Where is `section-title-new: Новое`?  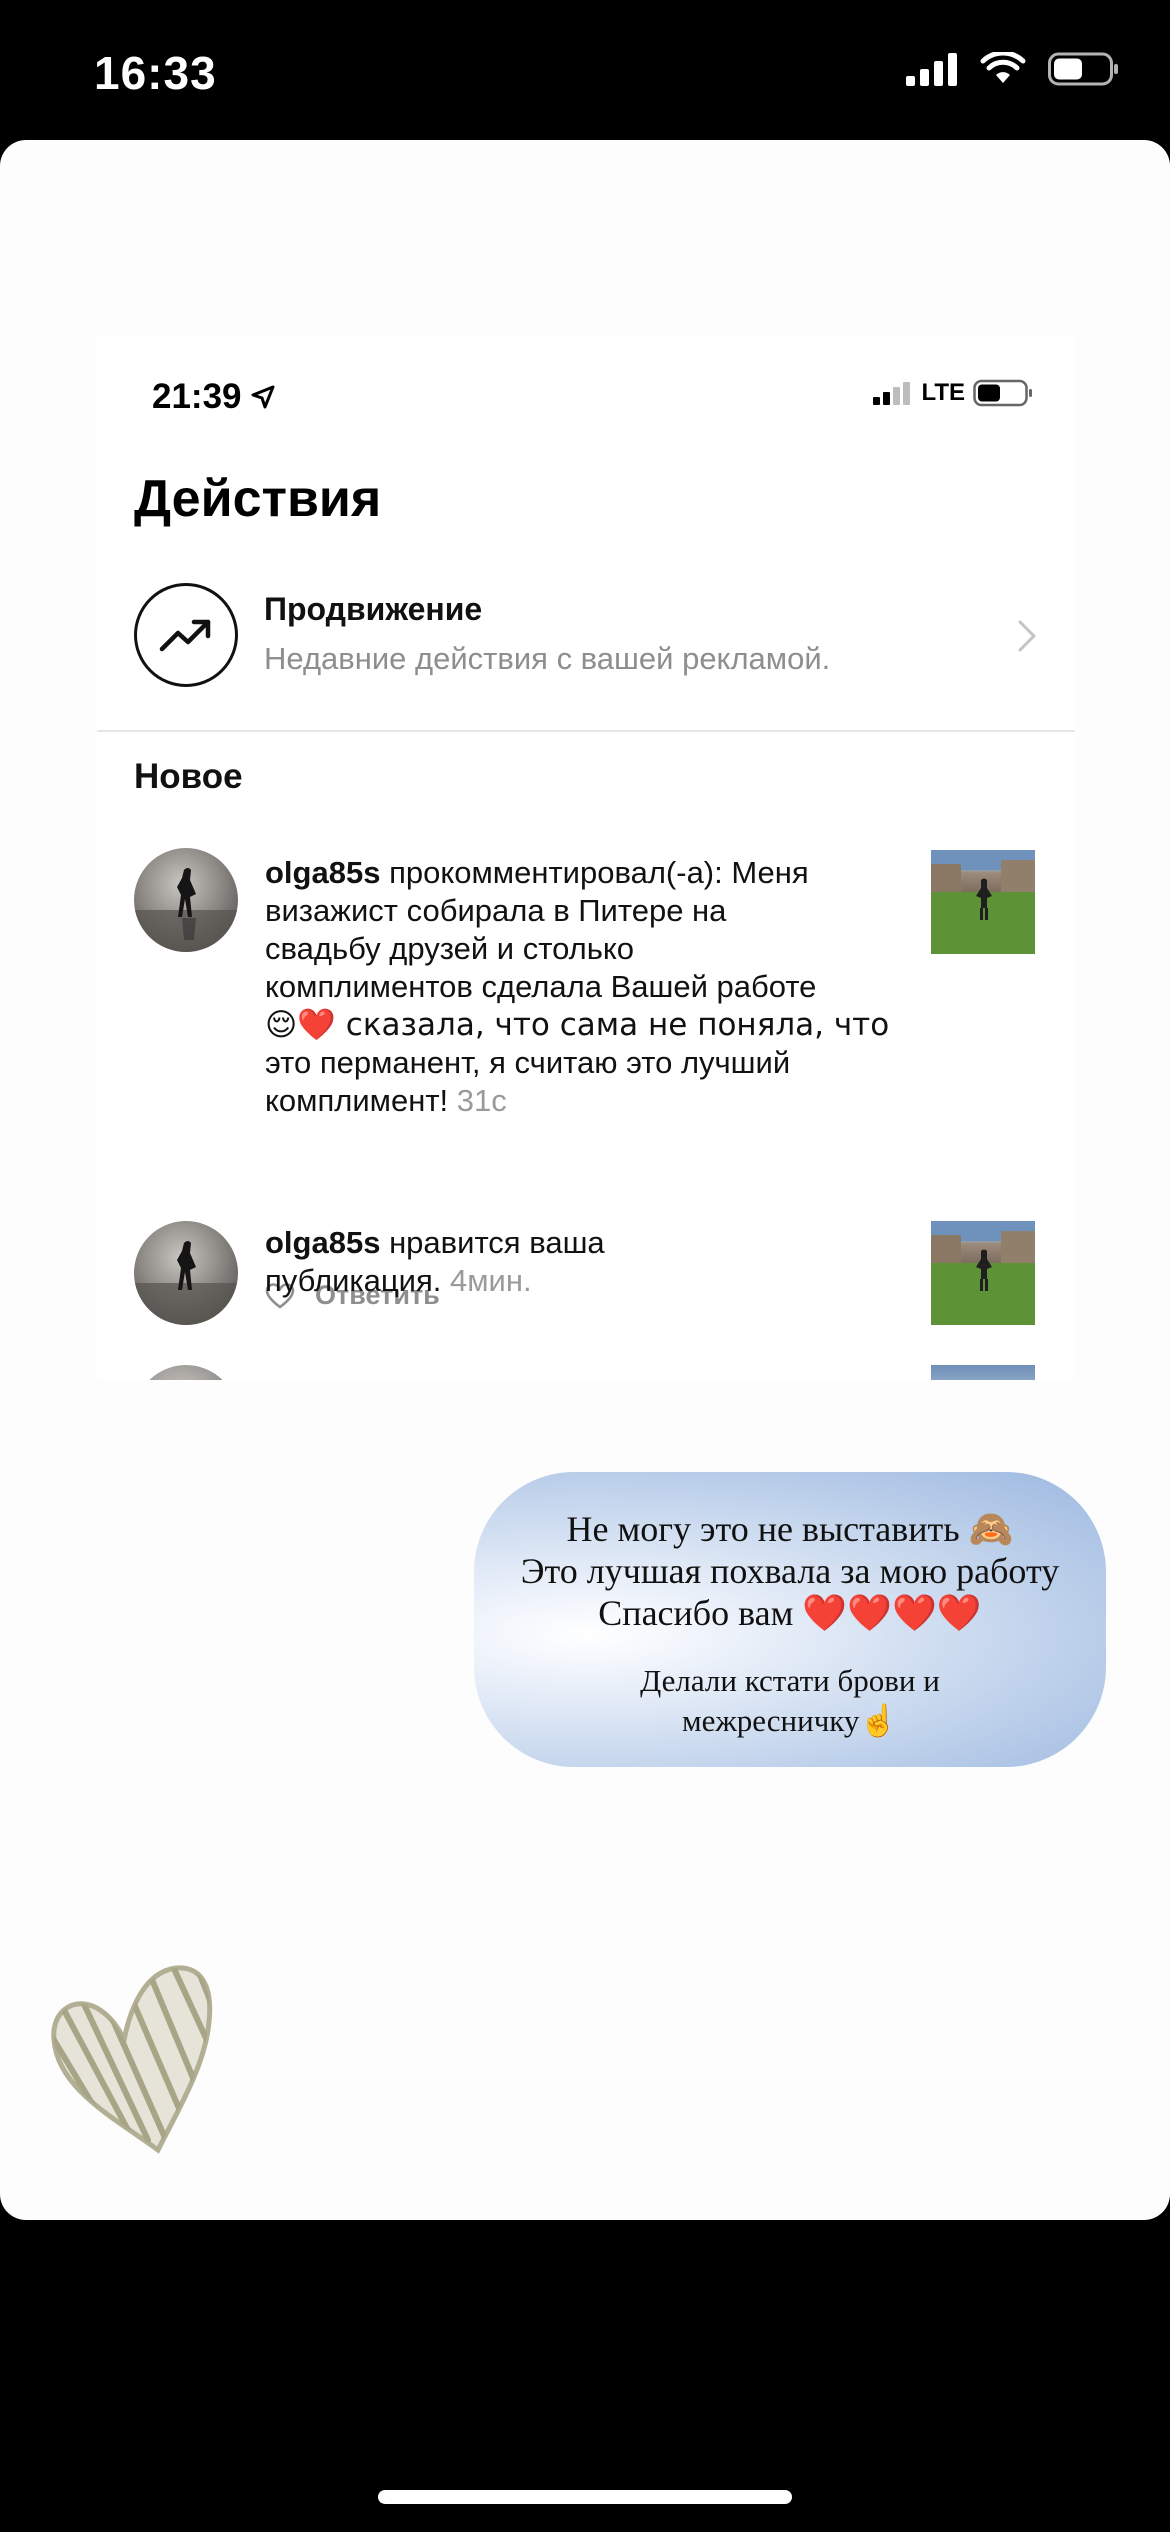 section-title-new: Новое is located at coordinates (188, 776).